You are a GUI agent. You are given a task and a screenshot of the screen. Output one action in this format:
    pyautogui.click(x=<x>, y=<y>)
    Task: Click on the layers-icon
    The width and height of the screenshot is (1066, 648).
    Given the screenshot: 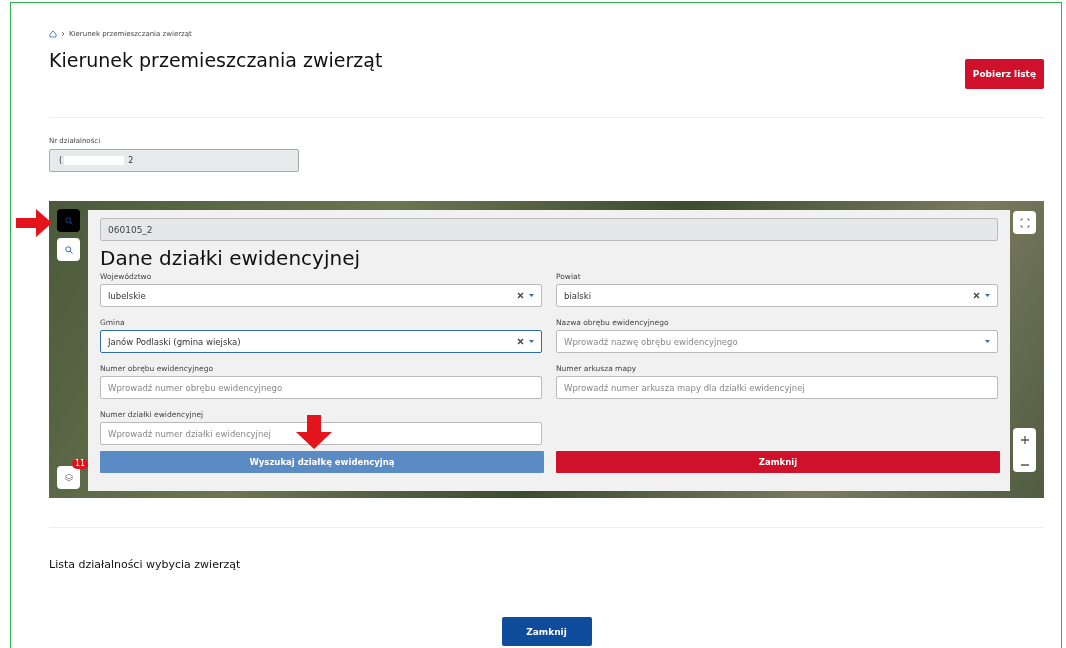 What is the action you would take?
    pyautogui.click(x=68, y=477)
    